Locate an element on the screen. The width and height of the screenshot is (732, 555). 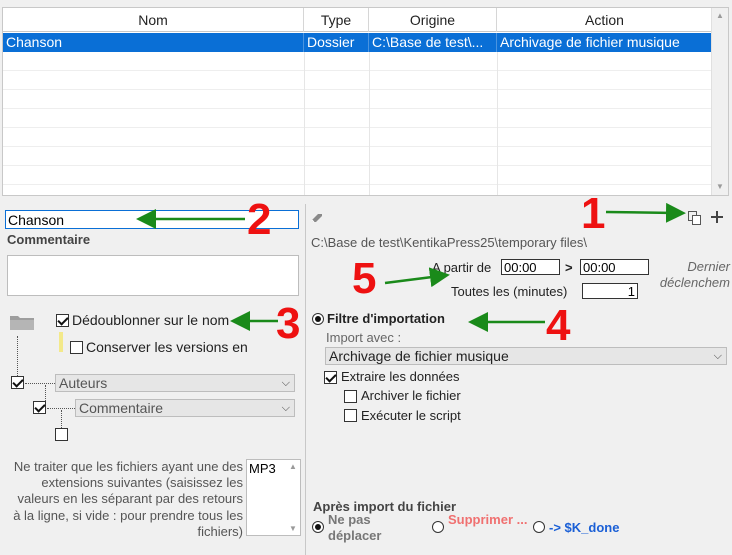
annotation-number-3: 3 is located at coordinates (288, 323).